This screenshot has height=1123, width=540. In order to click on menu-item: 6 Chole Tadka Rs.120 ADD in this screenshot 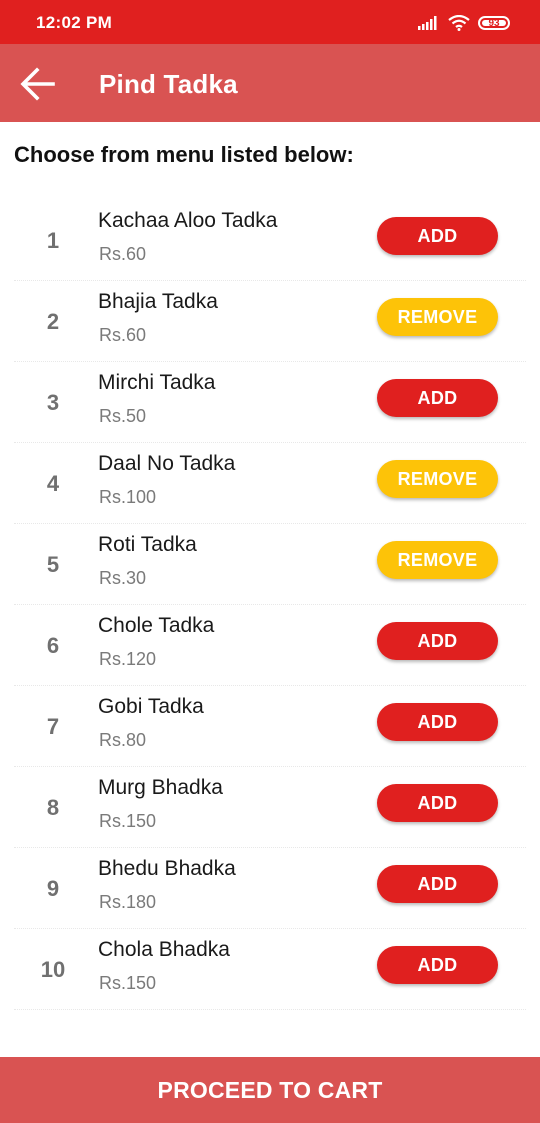, I will do `click(270, 645)`.